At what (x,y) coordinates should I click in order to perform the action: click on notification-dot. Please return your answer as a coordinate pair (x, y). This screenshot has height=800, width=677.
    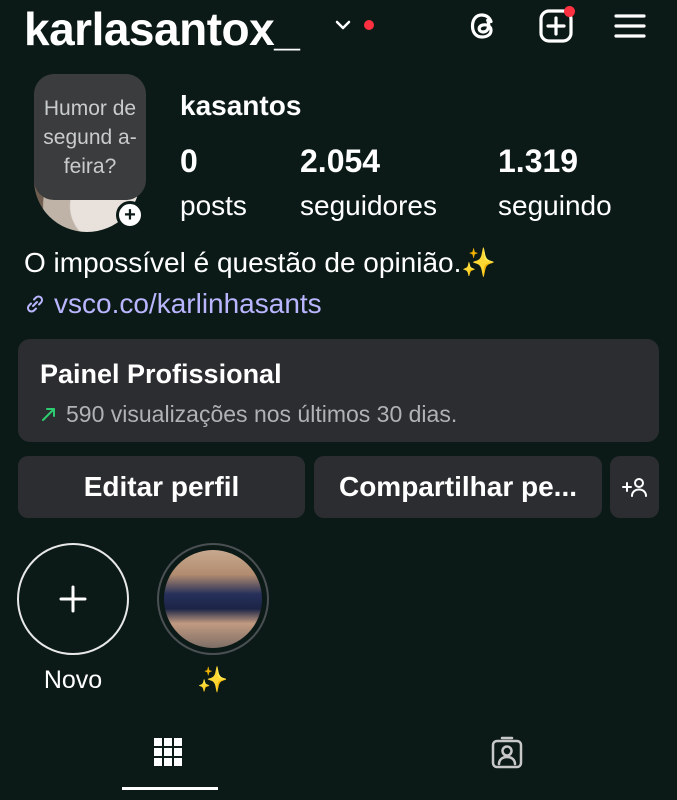
    Looking at the image, I should click on (369, 25).